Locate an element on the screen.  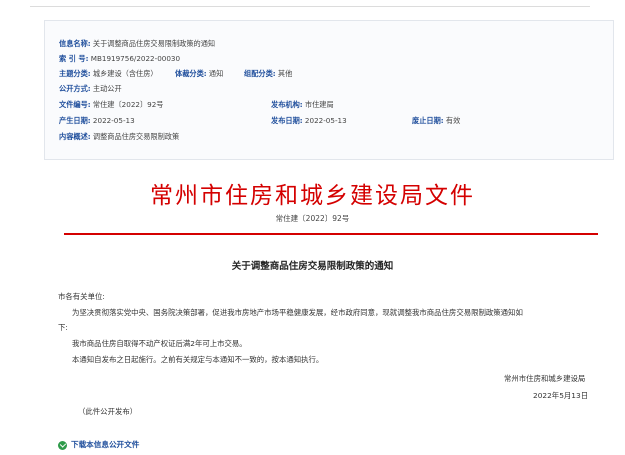
paragraph-1-line-2: 下: is located at coordinates (63, 327).